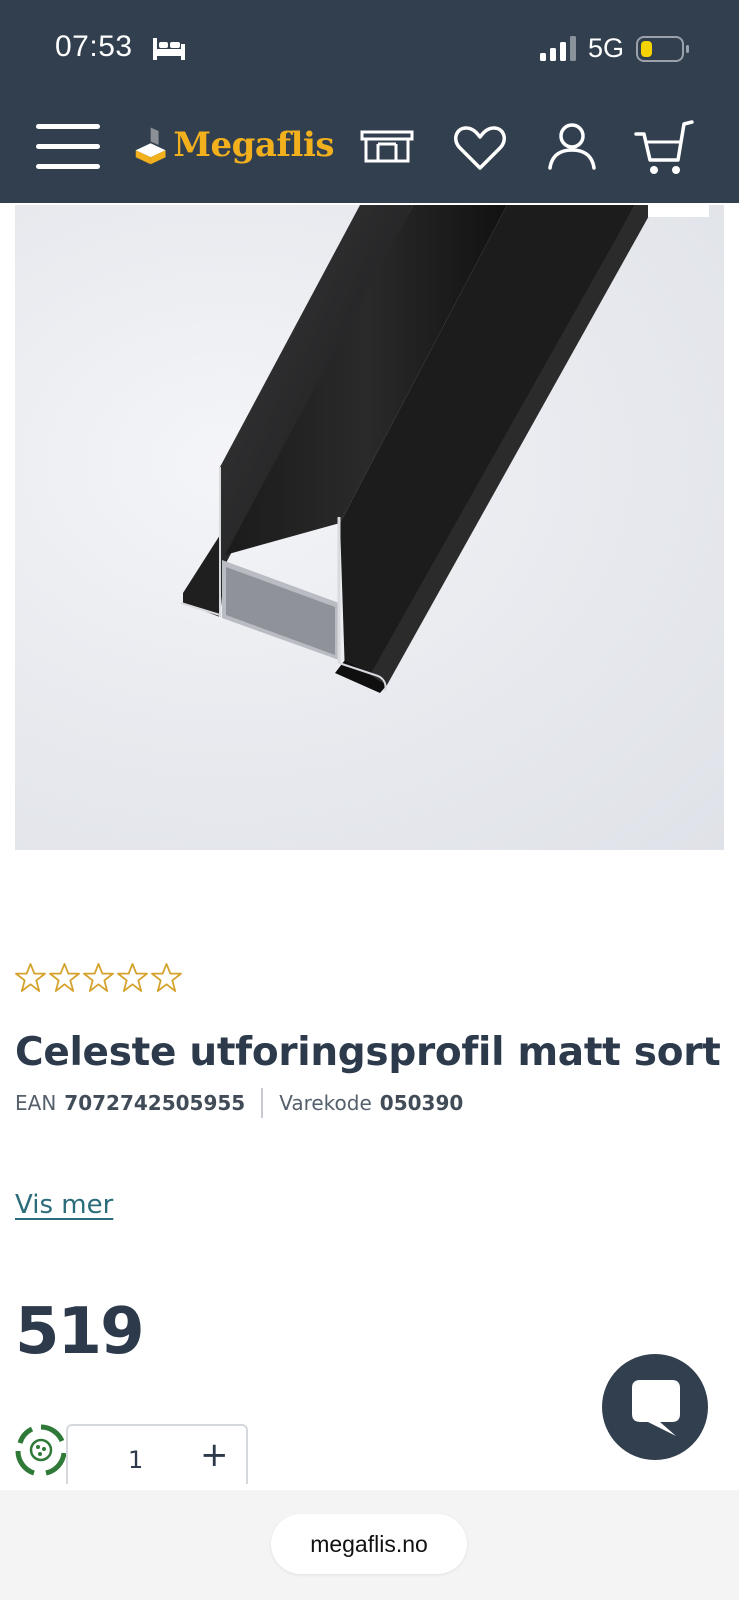 The image size is (739, 1600). I want to click on product-meta: EAN 7072742505955 Varekode 050390, so click(239, 1103).